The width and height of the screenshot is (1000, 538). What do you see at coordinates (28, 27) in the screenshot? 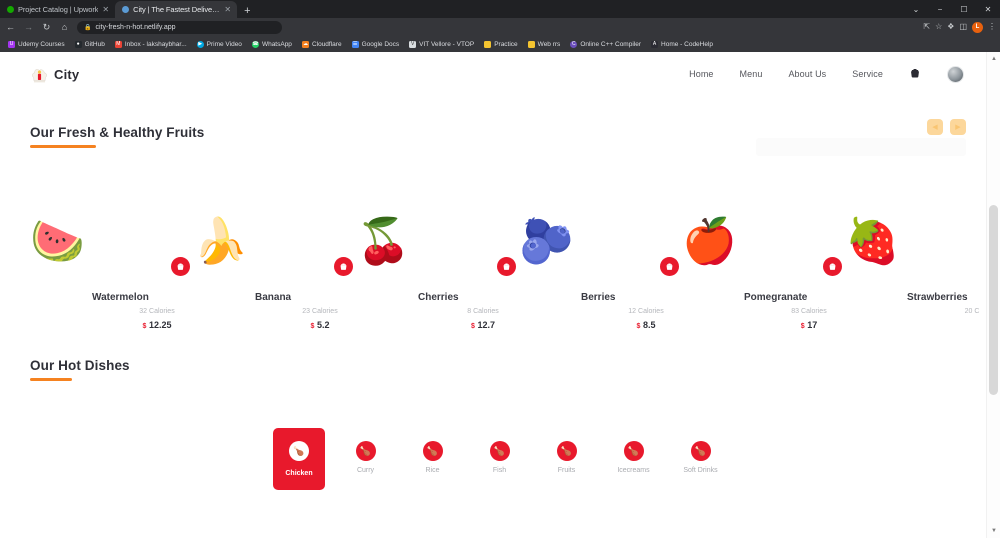
I see `forward-icon: →` at bounding box center [28, 27].